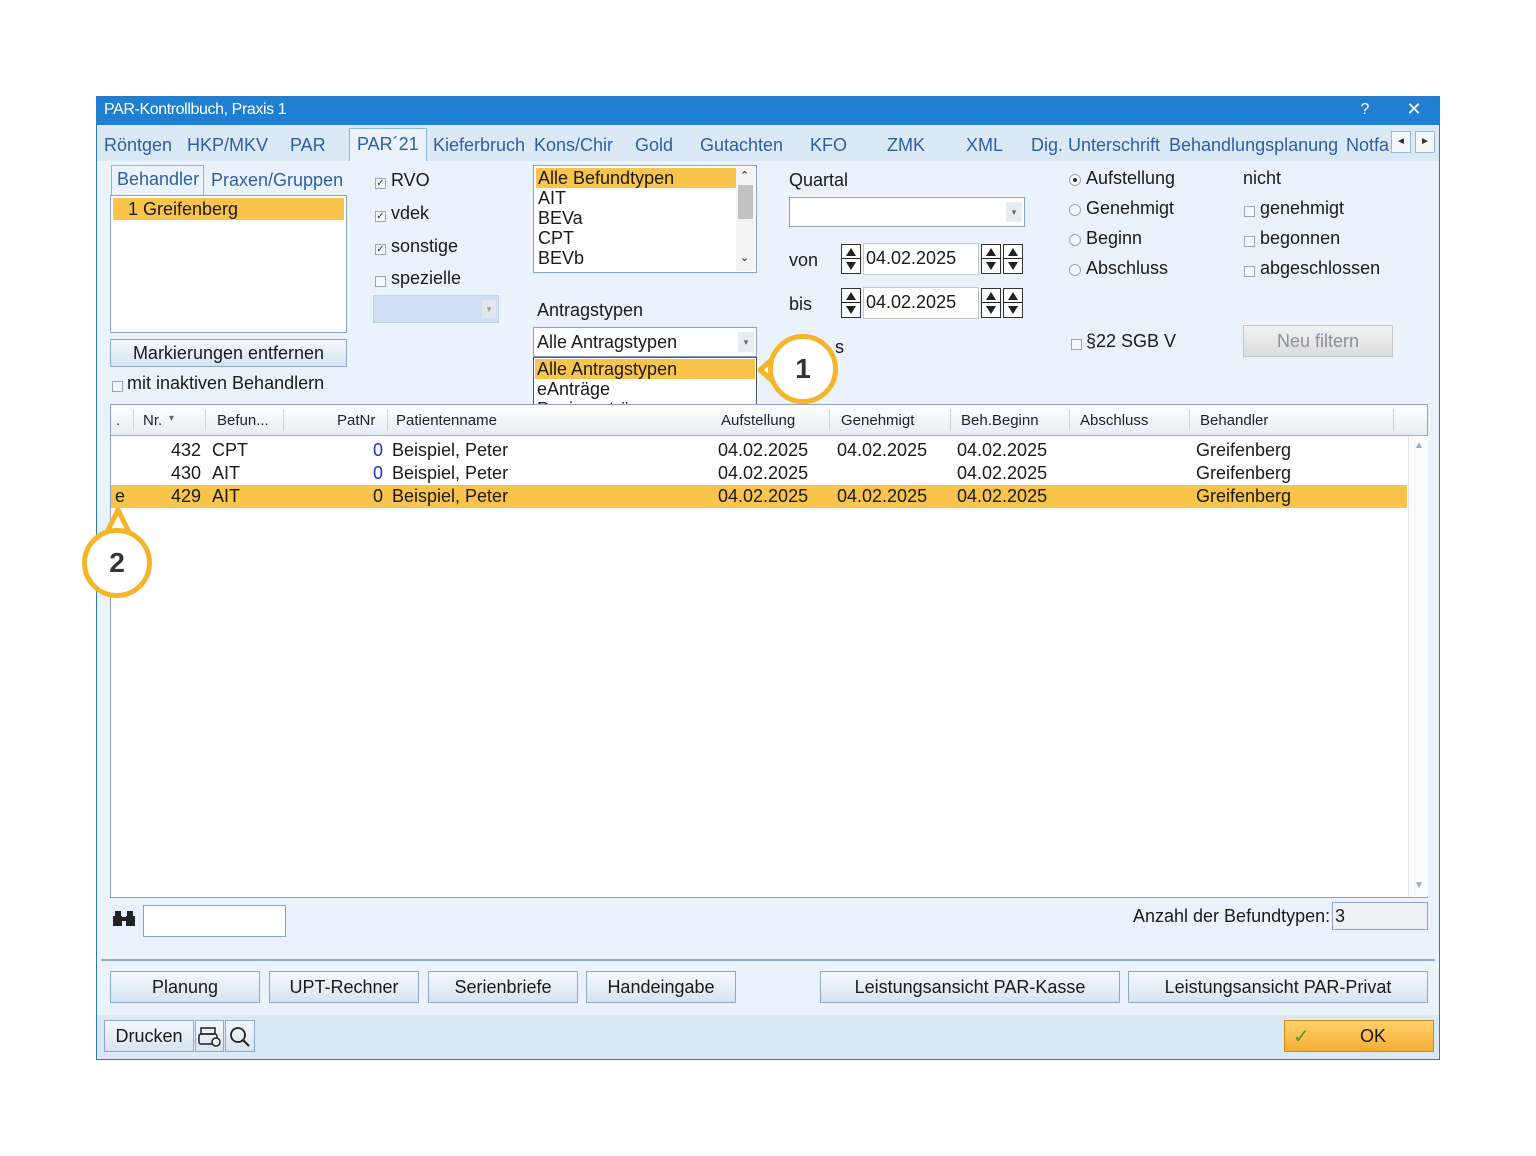  What do you see at coordinates (1425, 142) in the screenshot?
I see `tab-scroll-right-icon: ►` at bounding box center [1425, 142].